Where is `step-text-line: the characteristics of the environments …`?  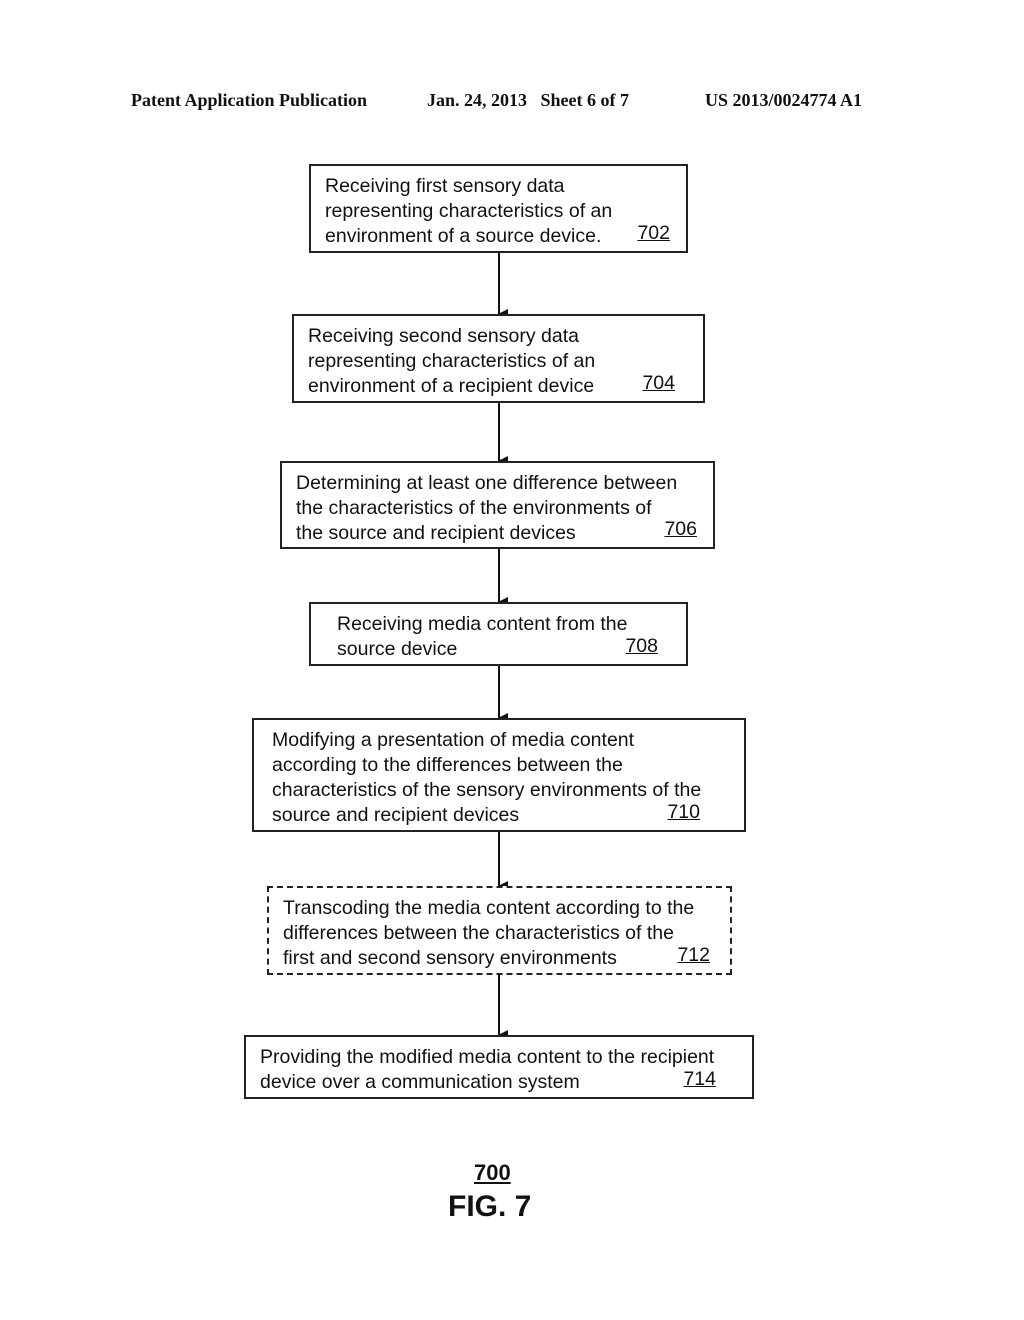 step-text-line: the characteristics of the environments … is located at coordinates (474, 508).